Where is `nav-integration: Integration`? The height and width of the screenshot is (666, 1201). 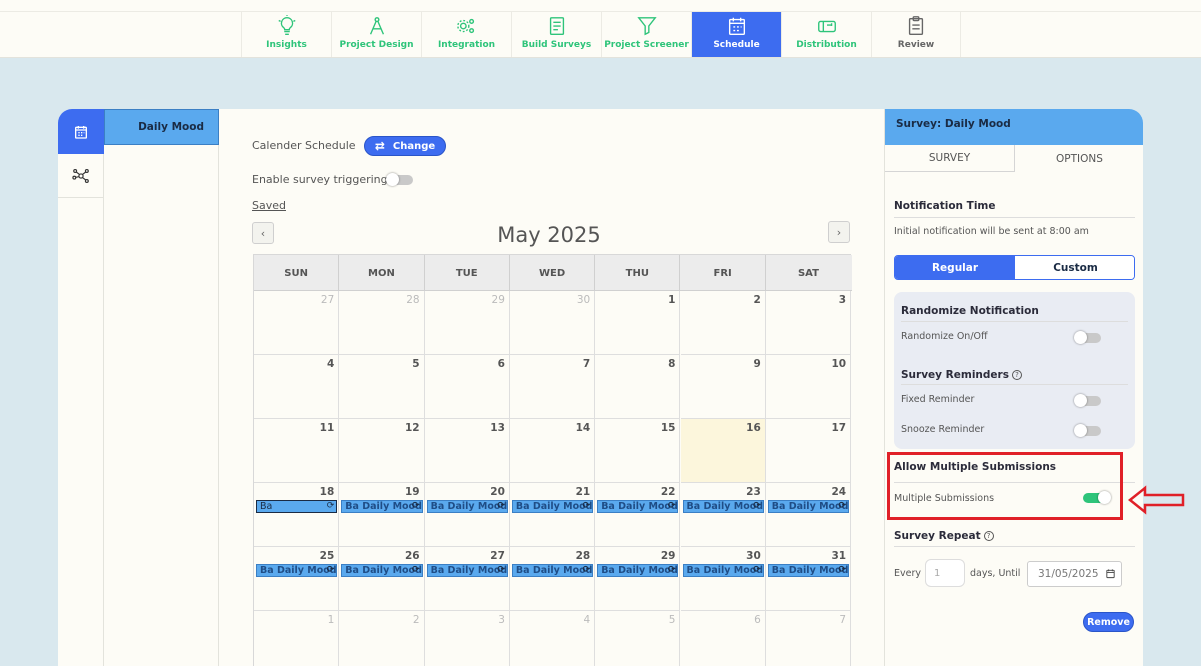
nav-integration: Integration is located at coordinates (466, 34).